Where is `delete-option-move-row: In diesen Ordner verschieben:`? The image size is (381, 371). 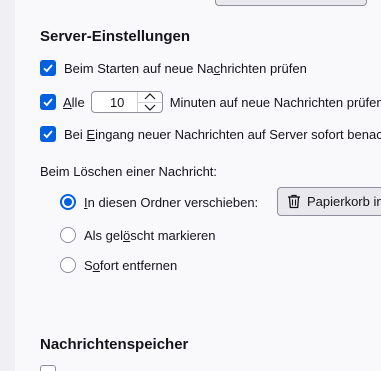
delete-option-move-row: In diesen Ordner verschieben: is located at coordinates (159, 202).